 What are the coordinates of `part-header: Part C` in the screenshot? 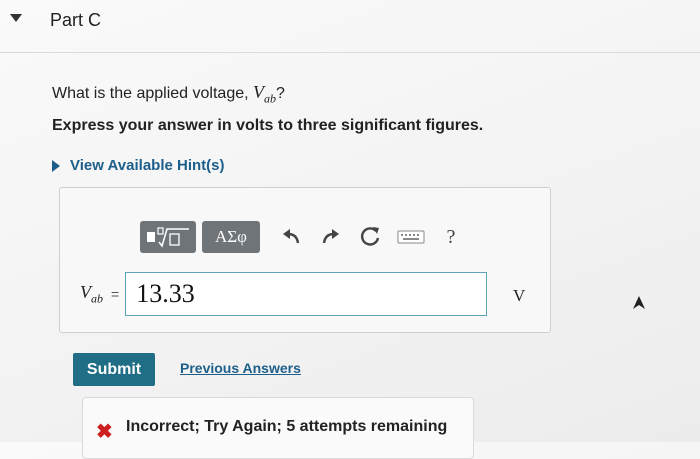 It's located at (350, 25).